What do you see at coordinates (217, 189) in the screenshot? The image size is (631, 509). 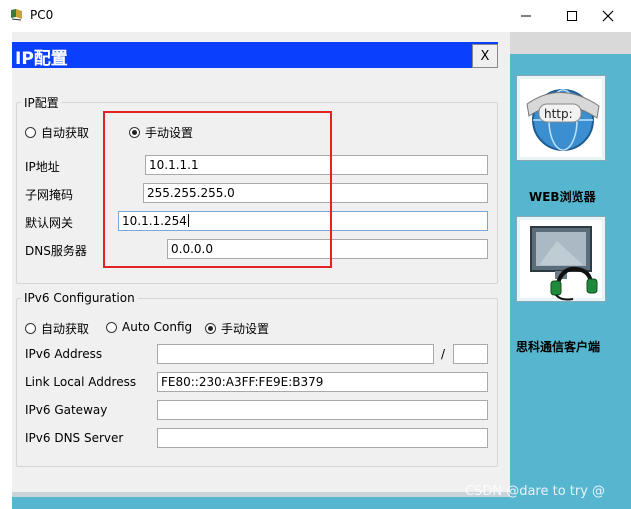 I see `highlight-annotation-box` at bounding box center [217, 189].